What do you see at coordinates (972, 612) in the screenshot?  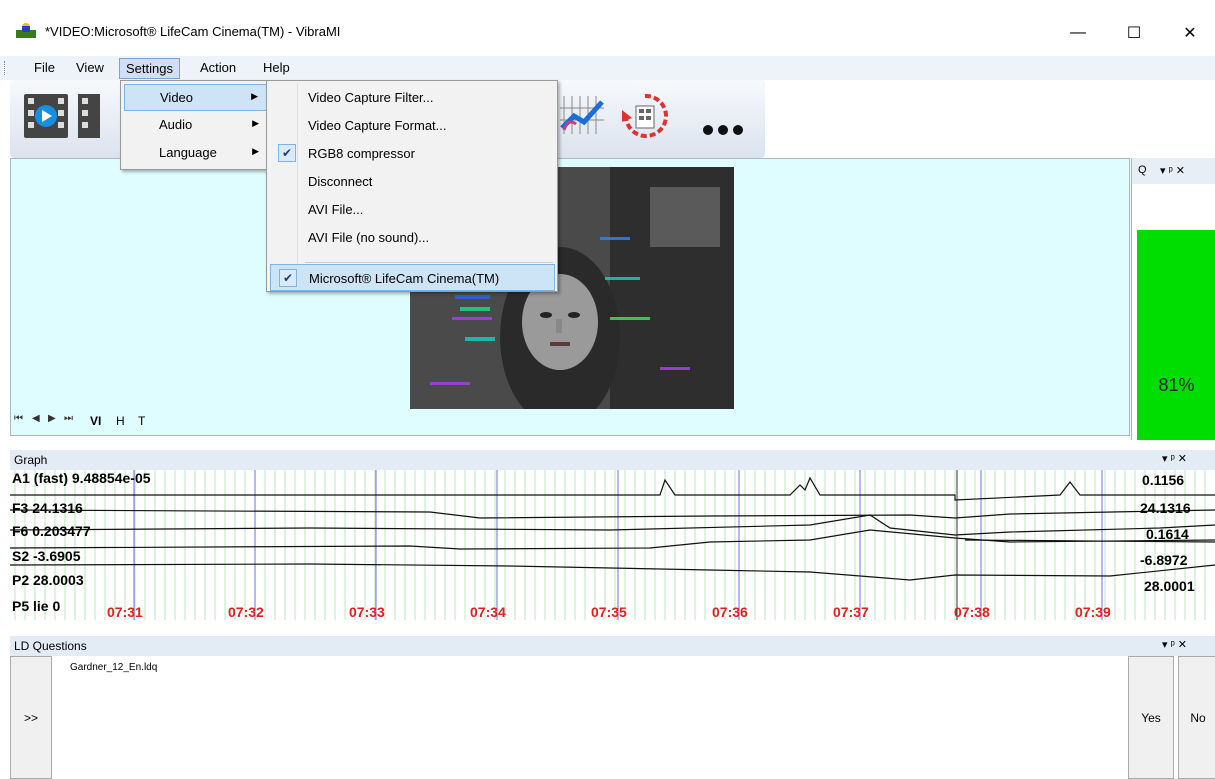 I see `time-tick-label: 07:38` at bounding box center [972, 612].